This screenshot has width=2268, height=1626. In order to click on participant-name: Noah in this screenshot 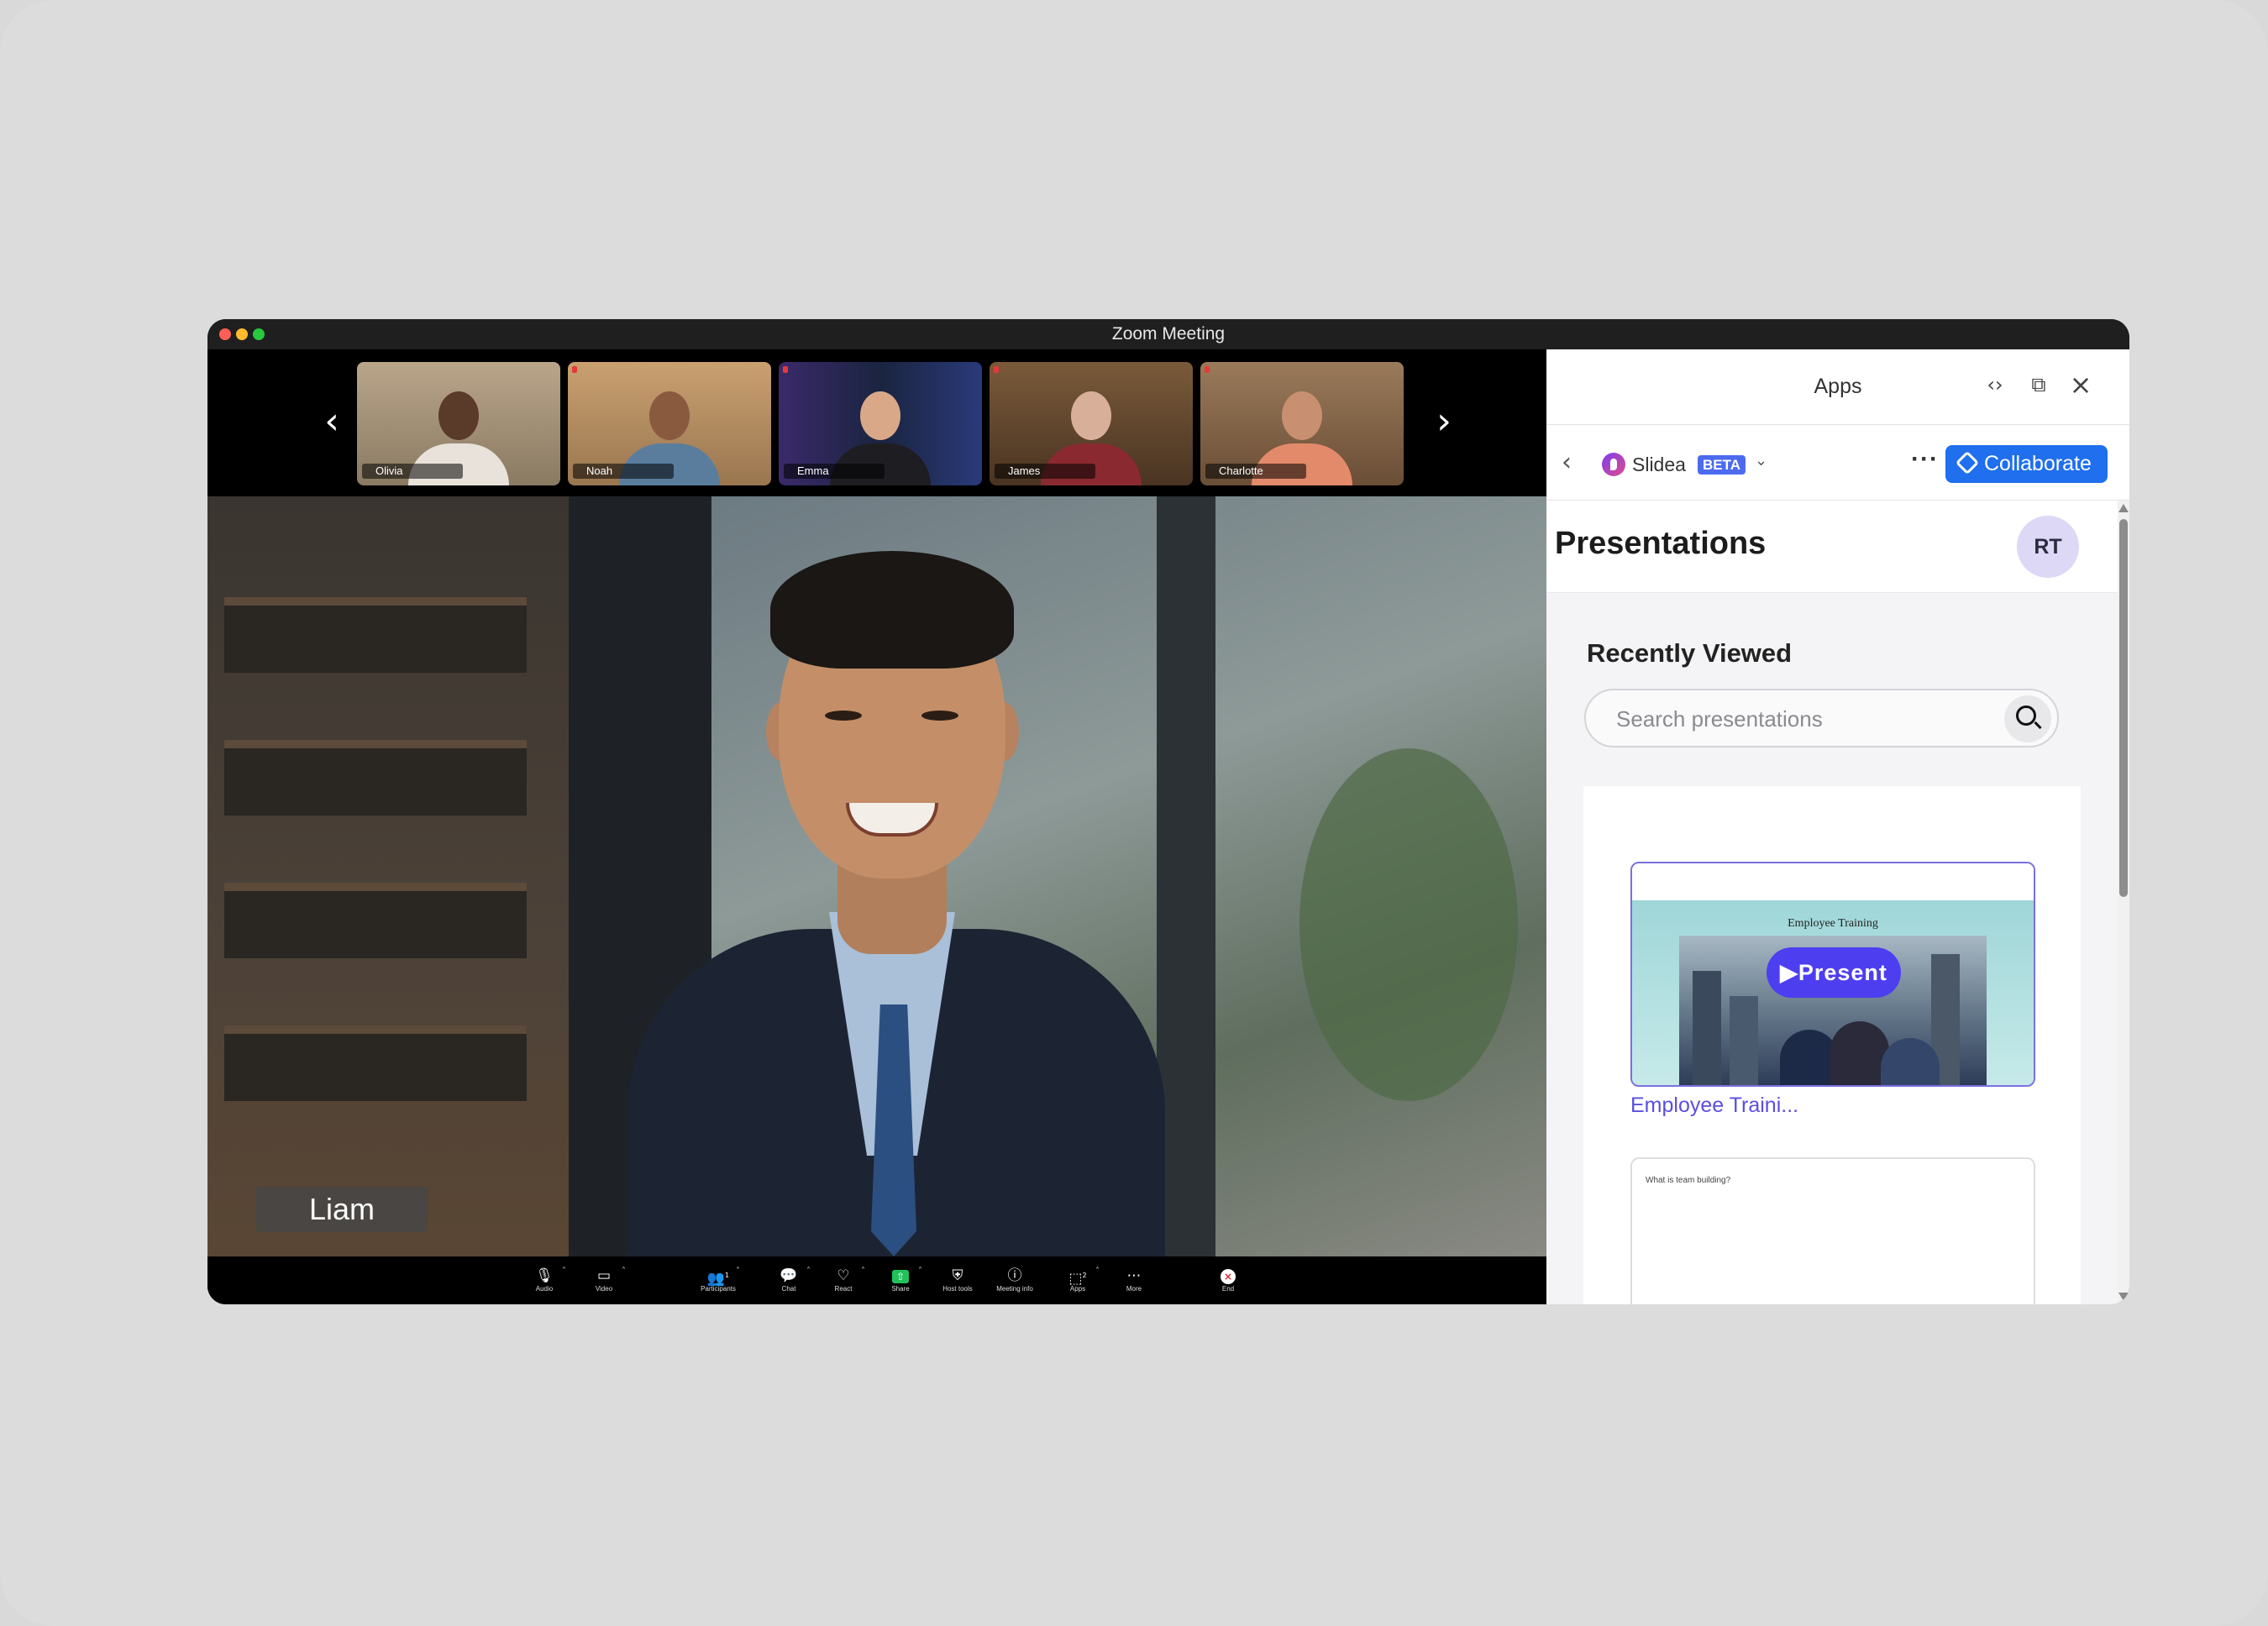, I will do `click(623, 471)`.